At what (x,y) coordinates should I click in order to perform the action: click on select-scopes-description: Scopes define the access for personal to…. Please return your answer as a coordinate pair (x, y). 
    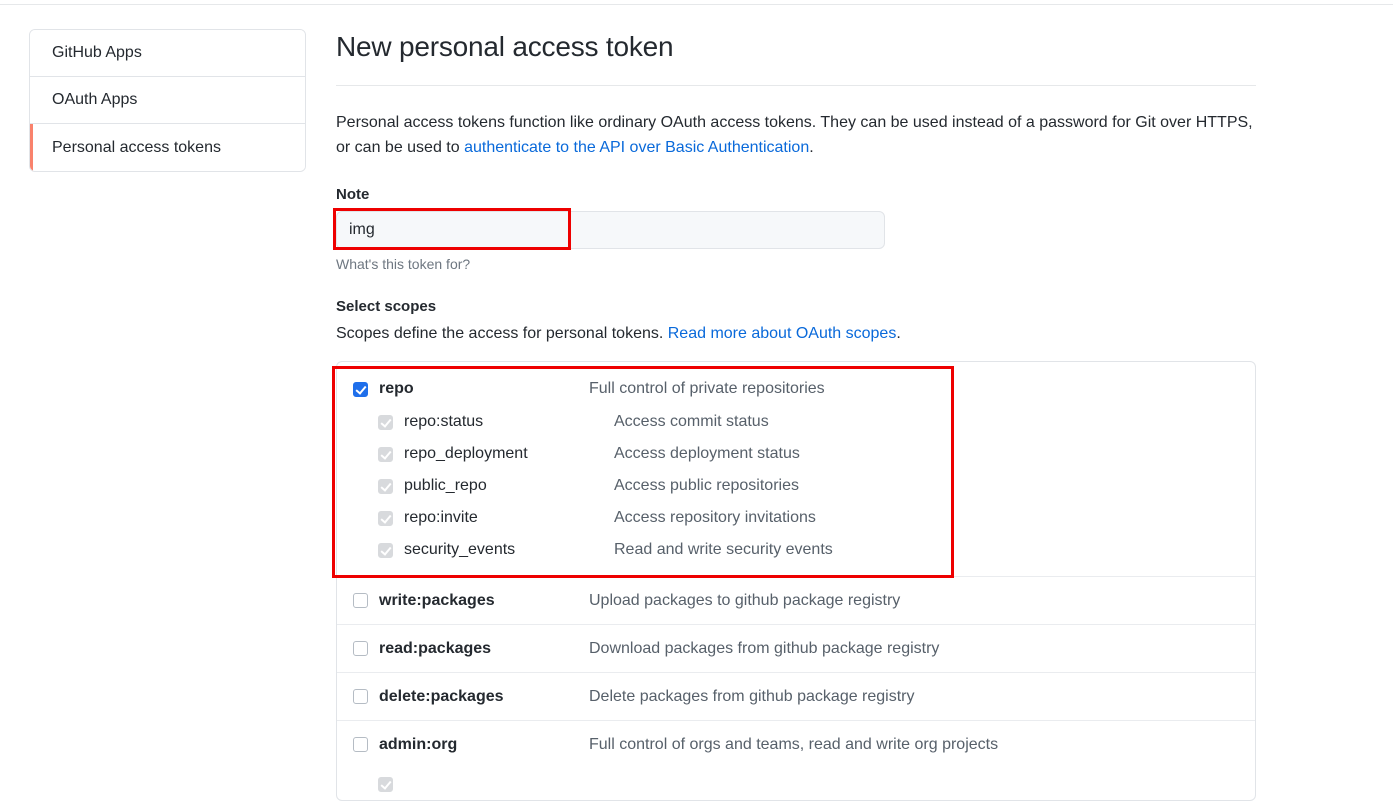
    Looking at the image, I should click on (796, 334).